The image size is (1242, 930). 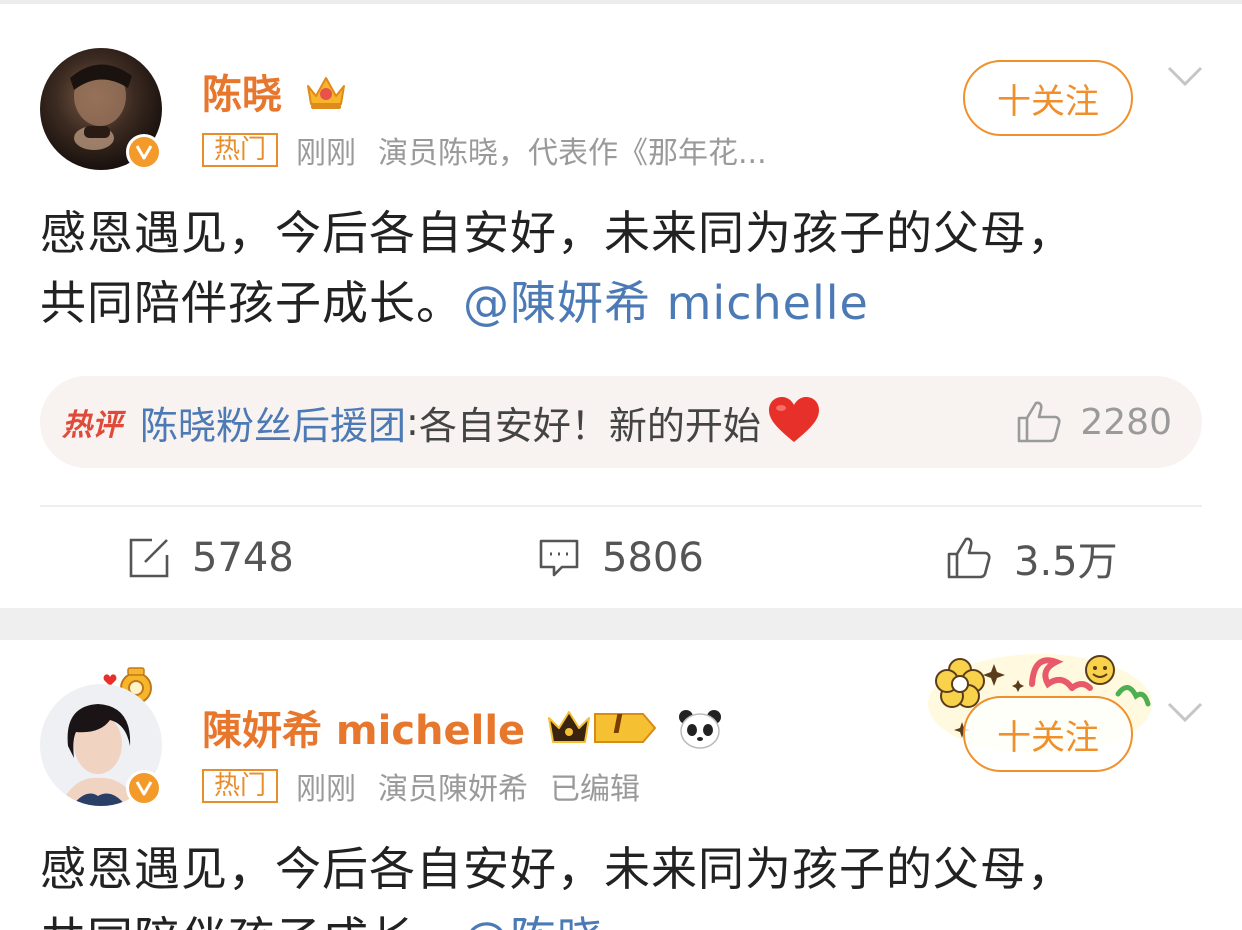 What do you see at coordinates (595, 789) in the screenshot?
I see `edited-label: 已编辑` at bounding box center [595, 789].